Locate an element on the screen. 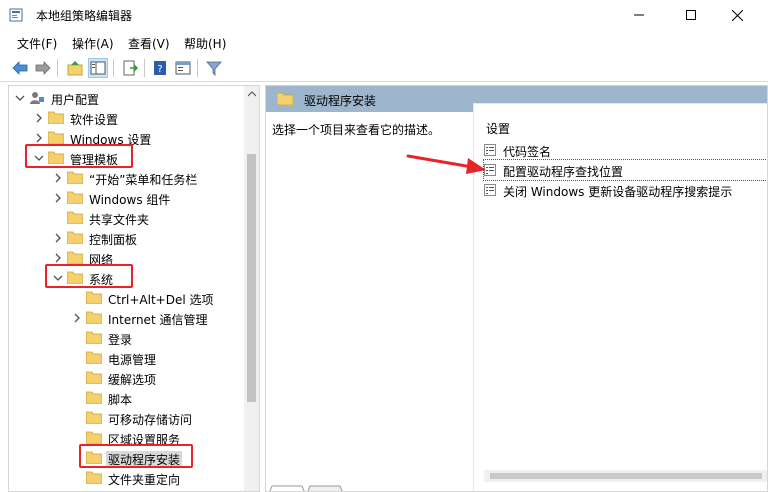 The width and height of the screenshot is (768, 492). menu-action: 操作(A) is located at coordinates (93, 43).